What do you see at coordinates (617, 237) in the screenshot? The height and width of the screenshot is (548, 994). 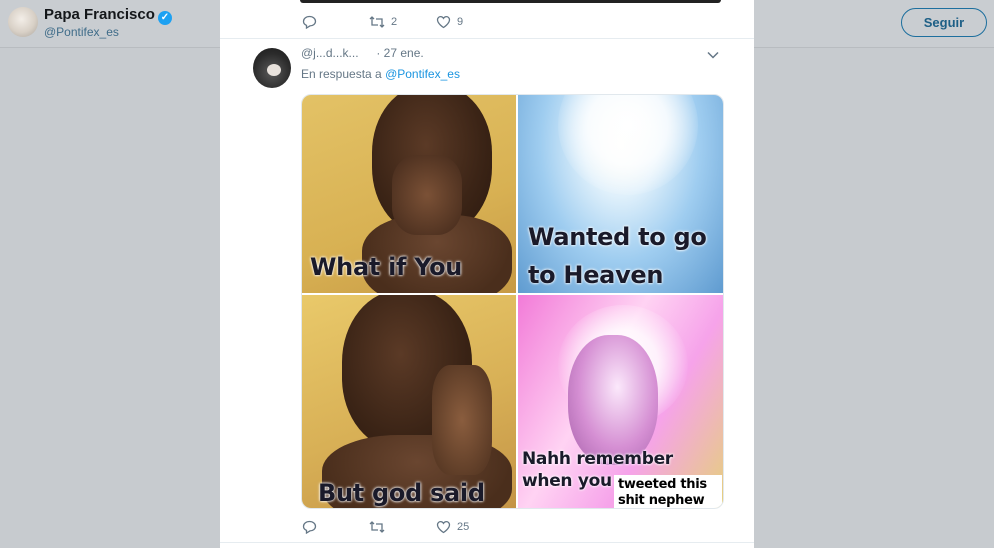 I see `meme-text-2a: Wanted to go` at bounding box center [617, 237].